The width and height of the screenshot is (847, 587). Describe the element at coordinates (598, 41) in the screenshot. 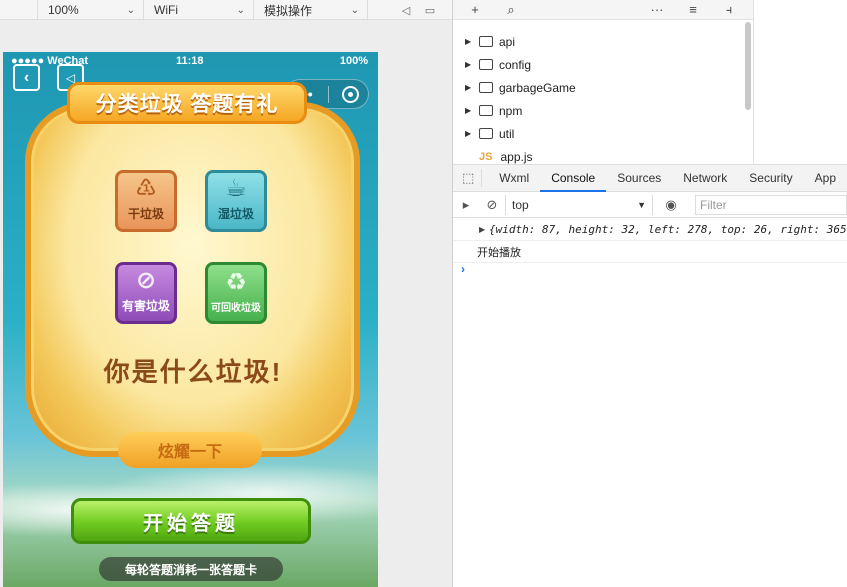

I see `tree-item-api: ▶ api` at that location.